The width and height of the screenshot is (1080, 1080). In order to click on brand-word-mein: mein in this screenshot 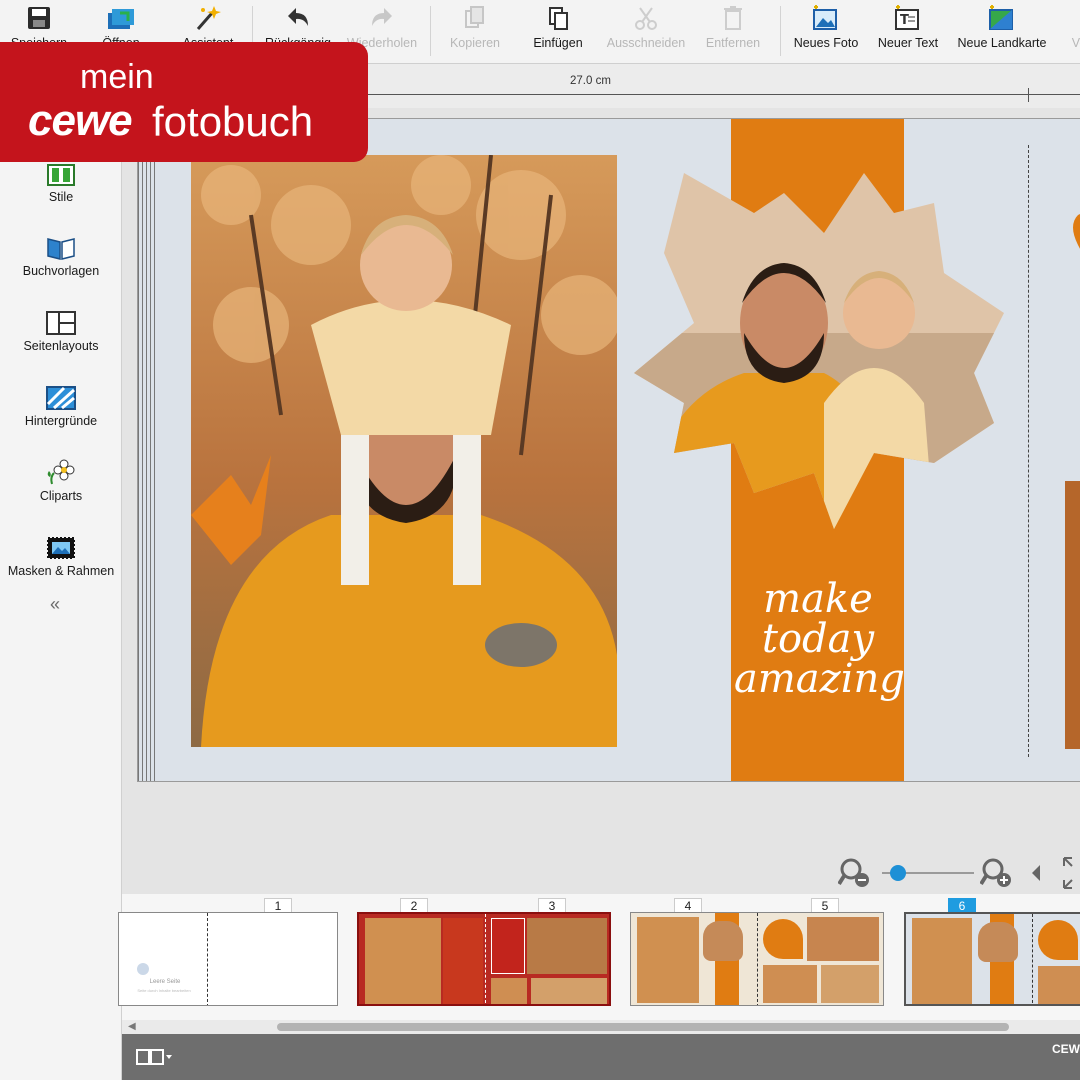, I will do `click(117, 77)`.